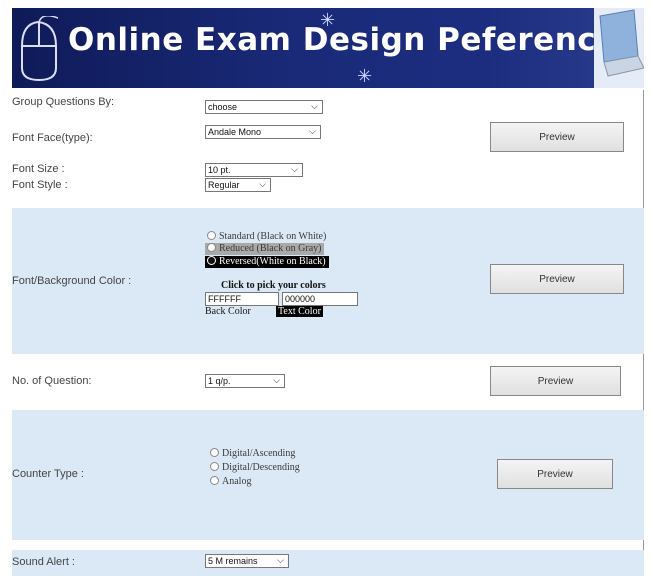  I want to click on font-face-preview-button: Preview, so click(557, 137).